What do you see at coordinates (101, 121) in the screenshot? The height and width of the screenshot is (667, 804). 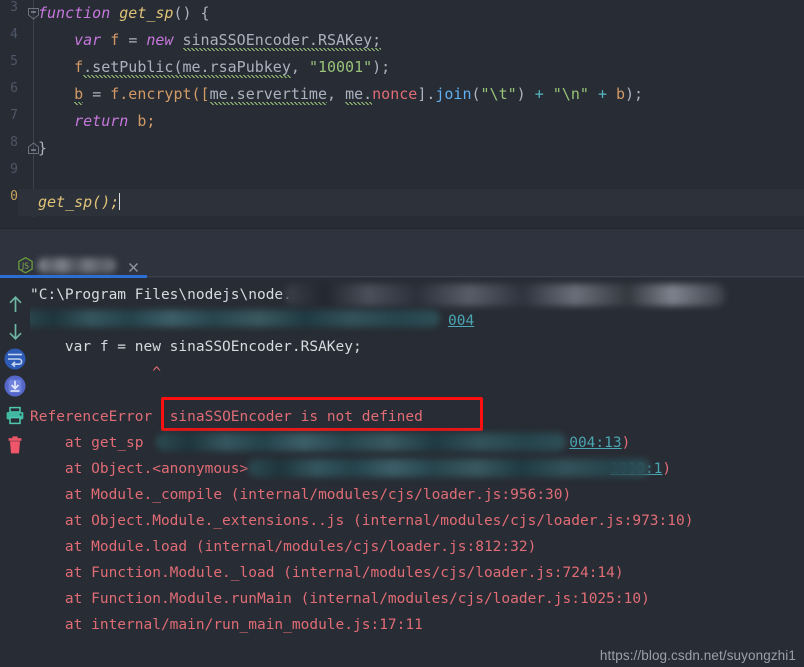 I see `token-keyword-return: return` at bounding box center [101, 121].